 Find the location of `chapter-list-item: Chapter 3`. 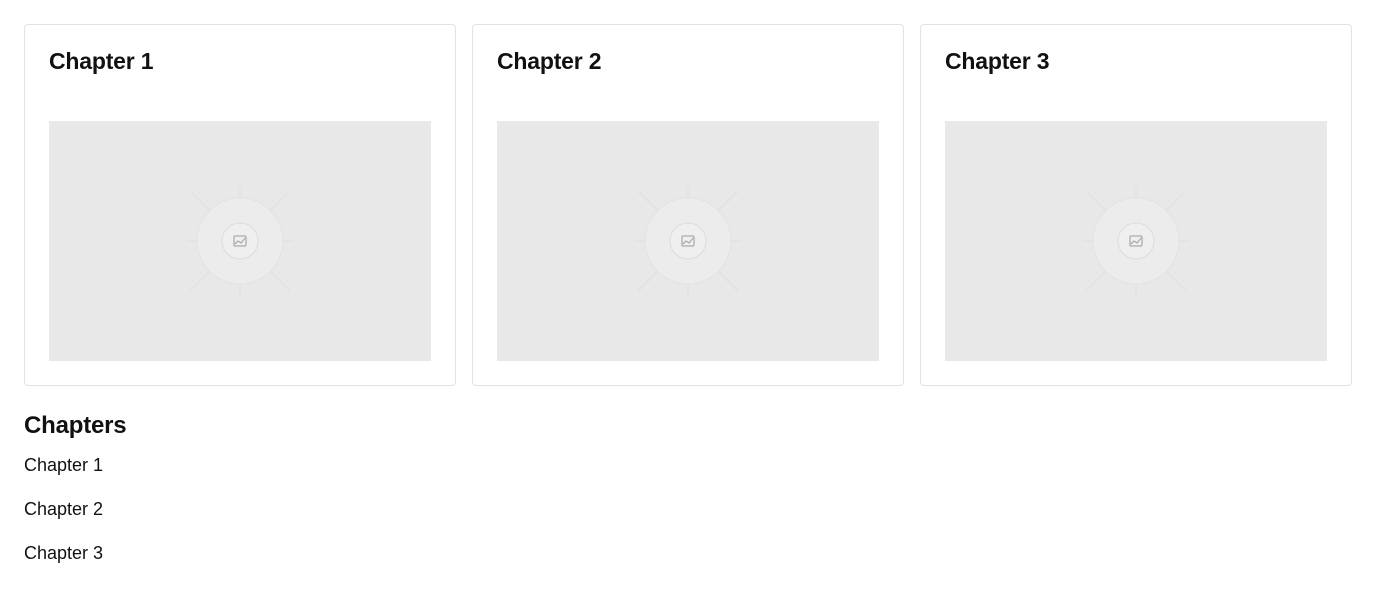

chapter-list-item: Chapter 3 is located at coordinates (688, 553).